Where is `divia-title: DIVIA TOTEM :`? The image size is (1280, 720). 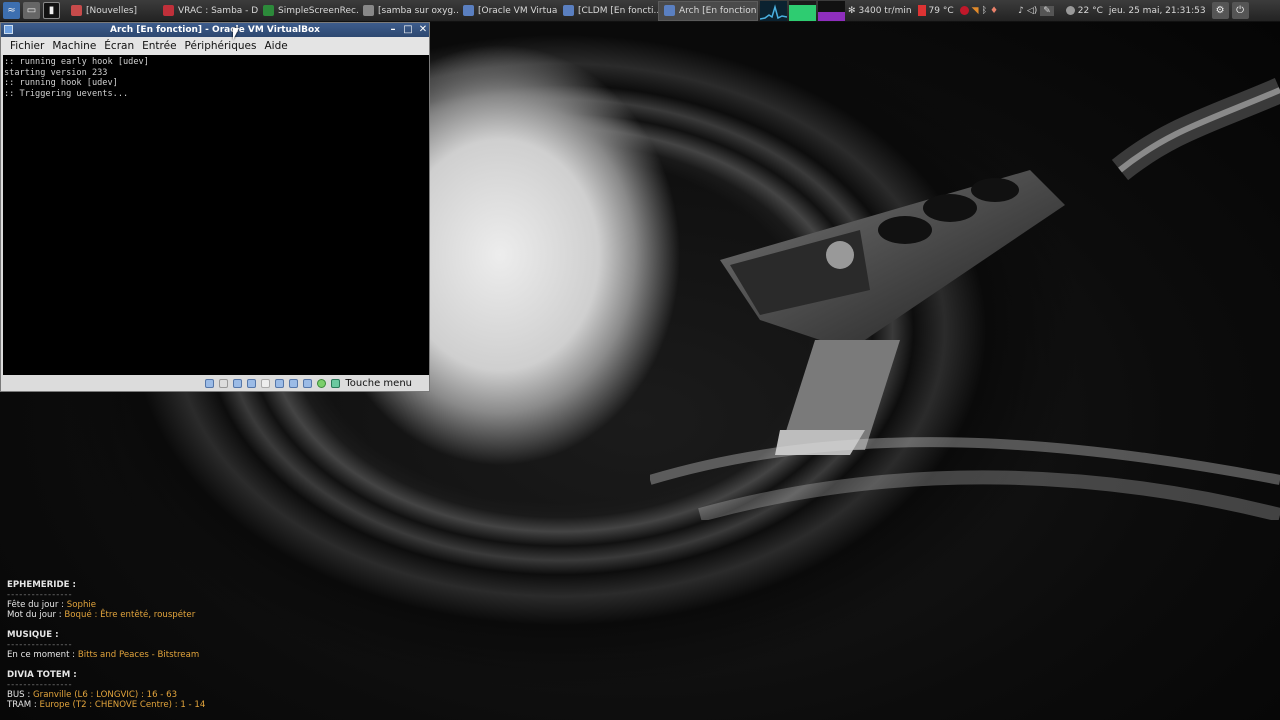 divia-title: DIVIA TOTEM : is located at coordinates (42, 675).